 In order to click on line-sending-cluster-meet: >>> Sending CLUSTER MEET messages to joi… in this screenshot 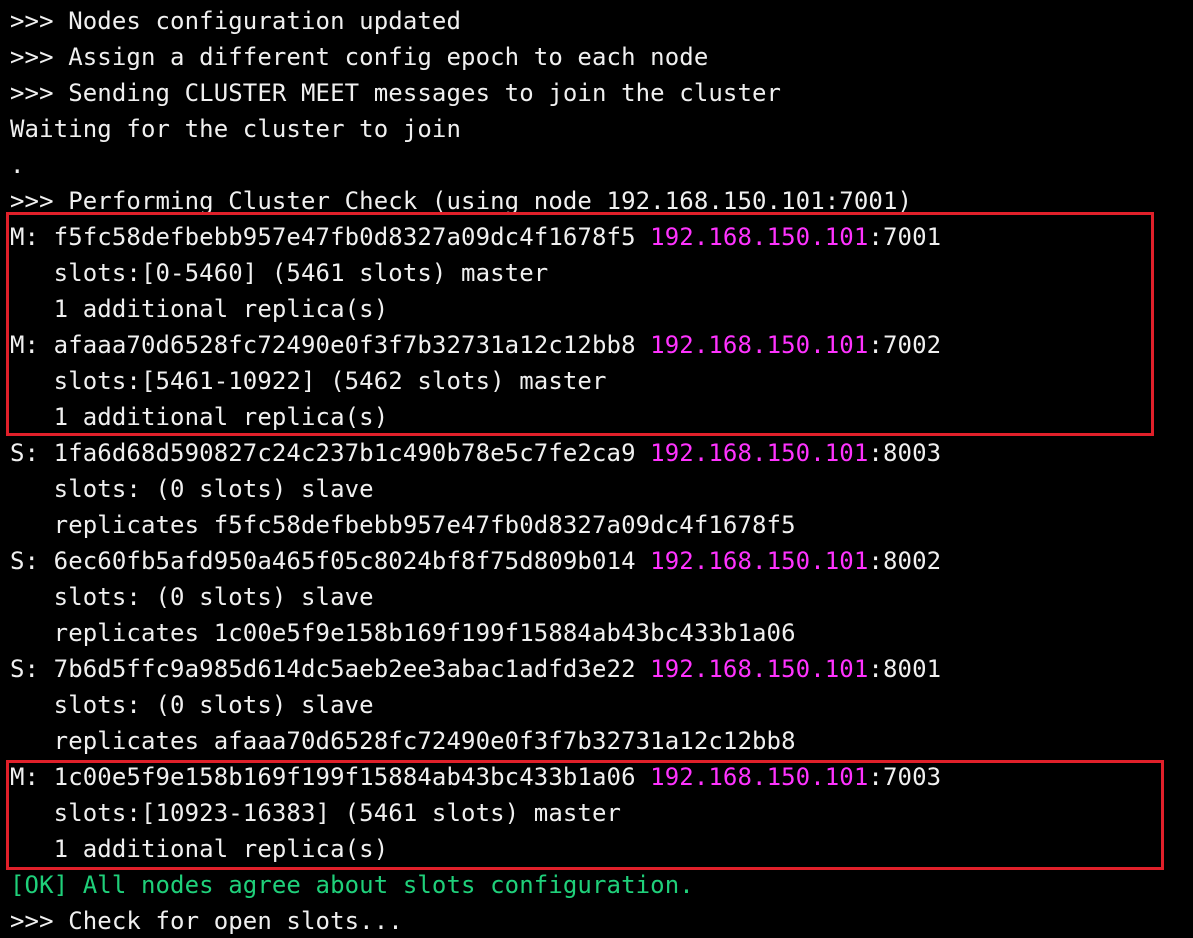, I will do `click(396, 93)`.